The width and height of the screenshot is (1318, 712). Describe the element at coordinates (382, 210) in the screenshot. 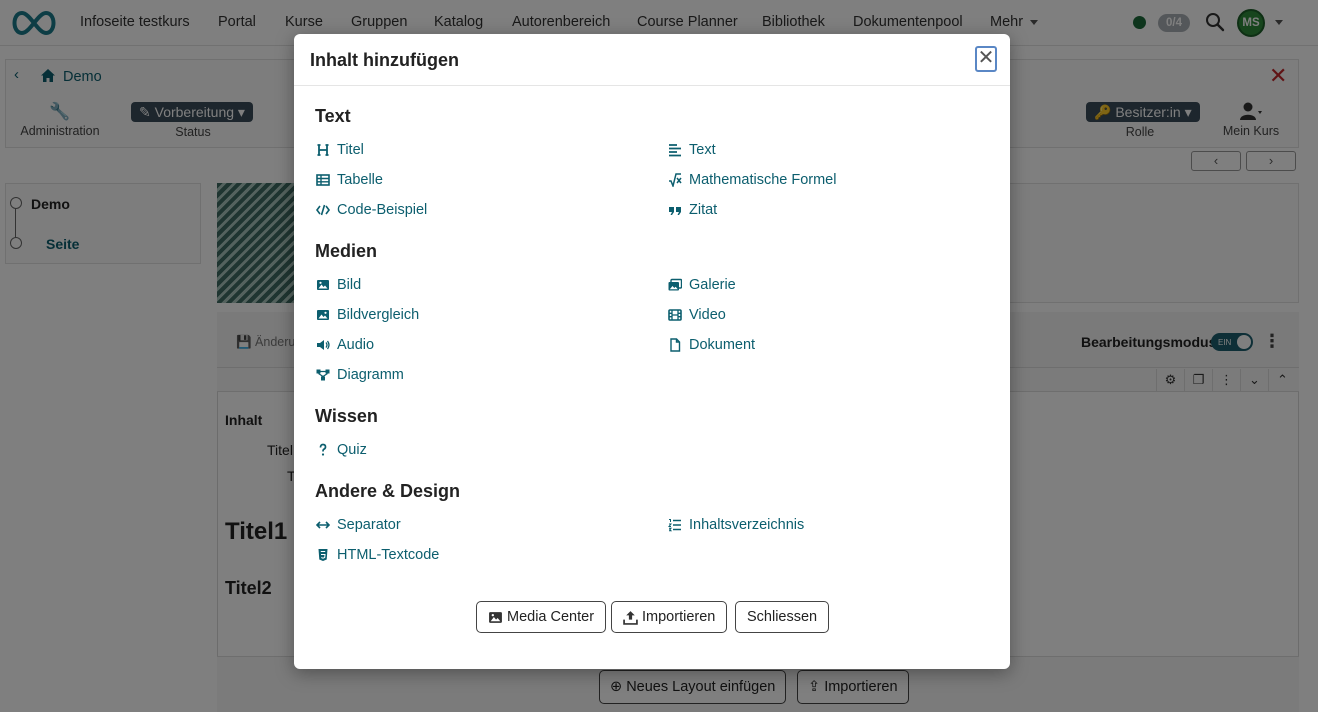

I see `add-code-example-label: Code-Beispiel` at that location.